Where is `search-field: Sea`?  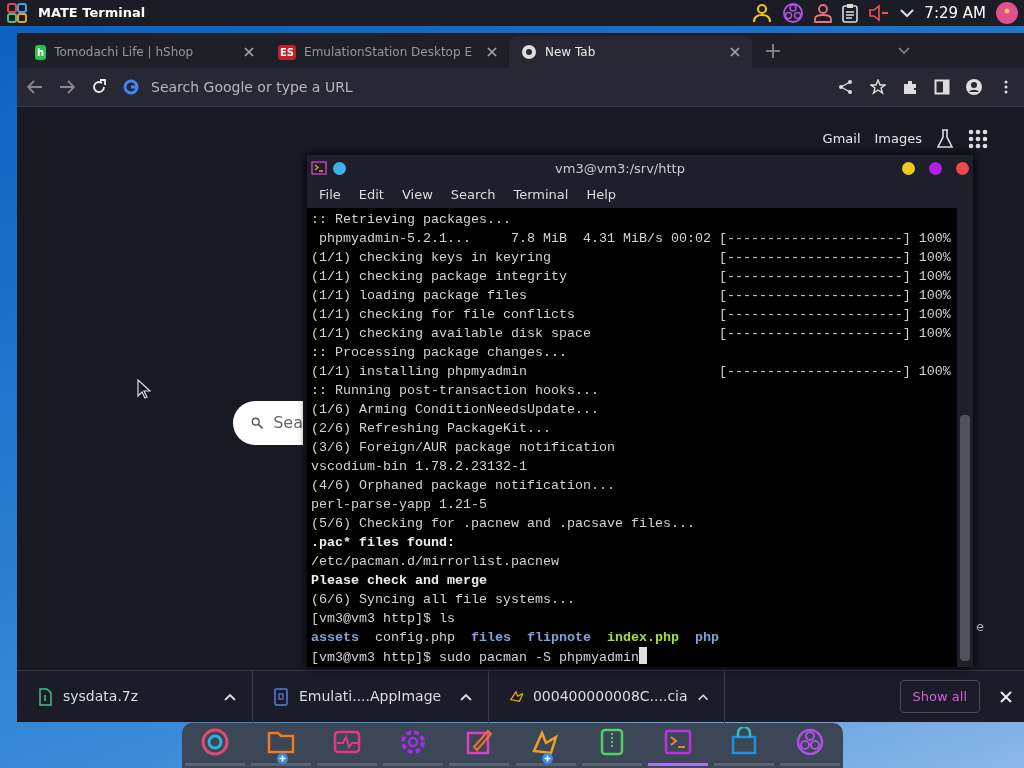 search-field: Sea is located at coordinates (268, 423).